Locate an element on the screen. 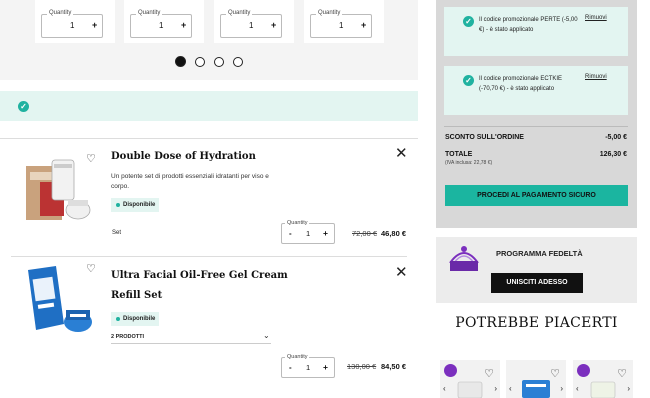  promo-applied-notice: ✓ is located at coordinates (209, 106).